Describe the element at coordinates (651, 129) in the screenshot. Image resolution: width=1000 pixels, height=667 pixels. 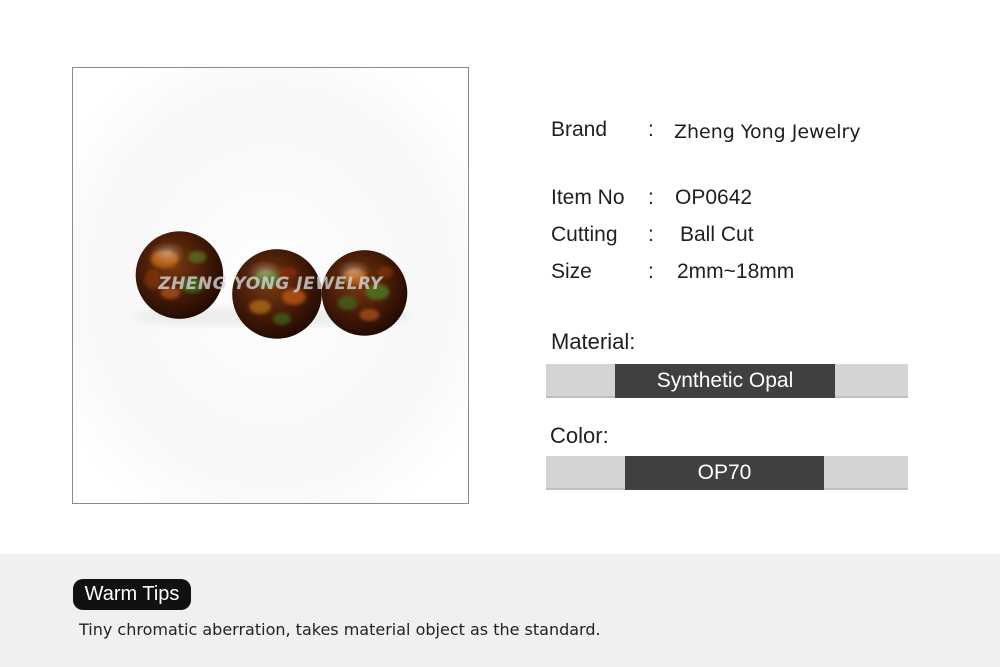
I see `brand-colon: :` at that location.